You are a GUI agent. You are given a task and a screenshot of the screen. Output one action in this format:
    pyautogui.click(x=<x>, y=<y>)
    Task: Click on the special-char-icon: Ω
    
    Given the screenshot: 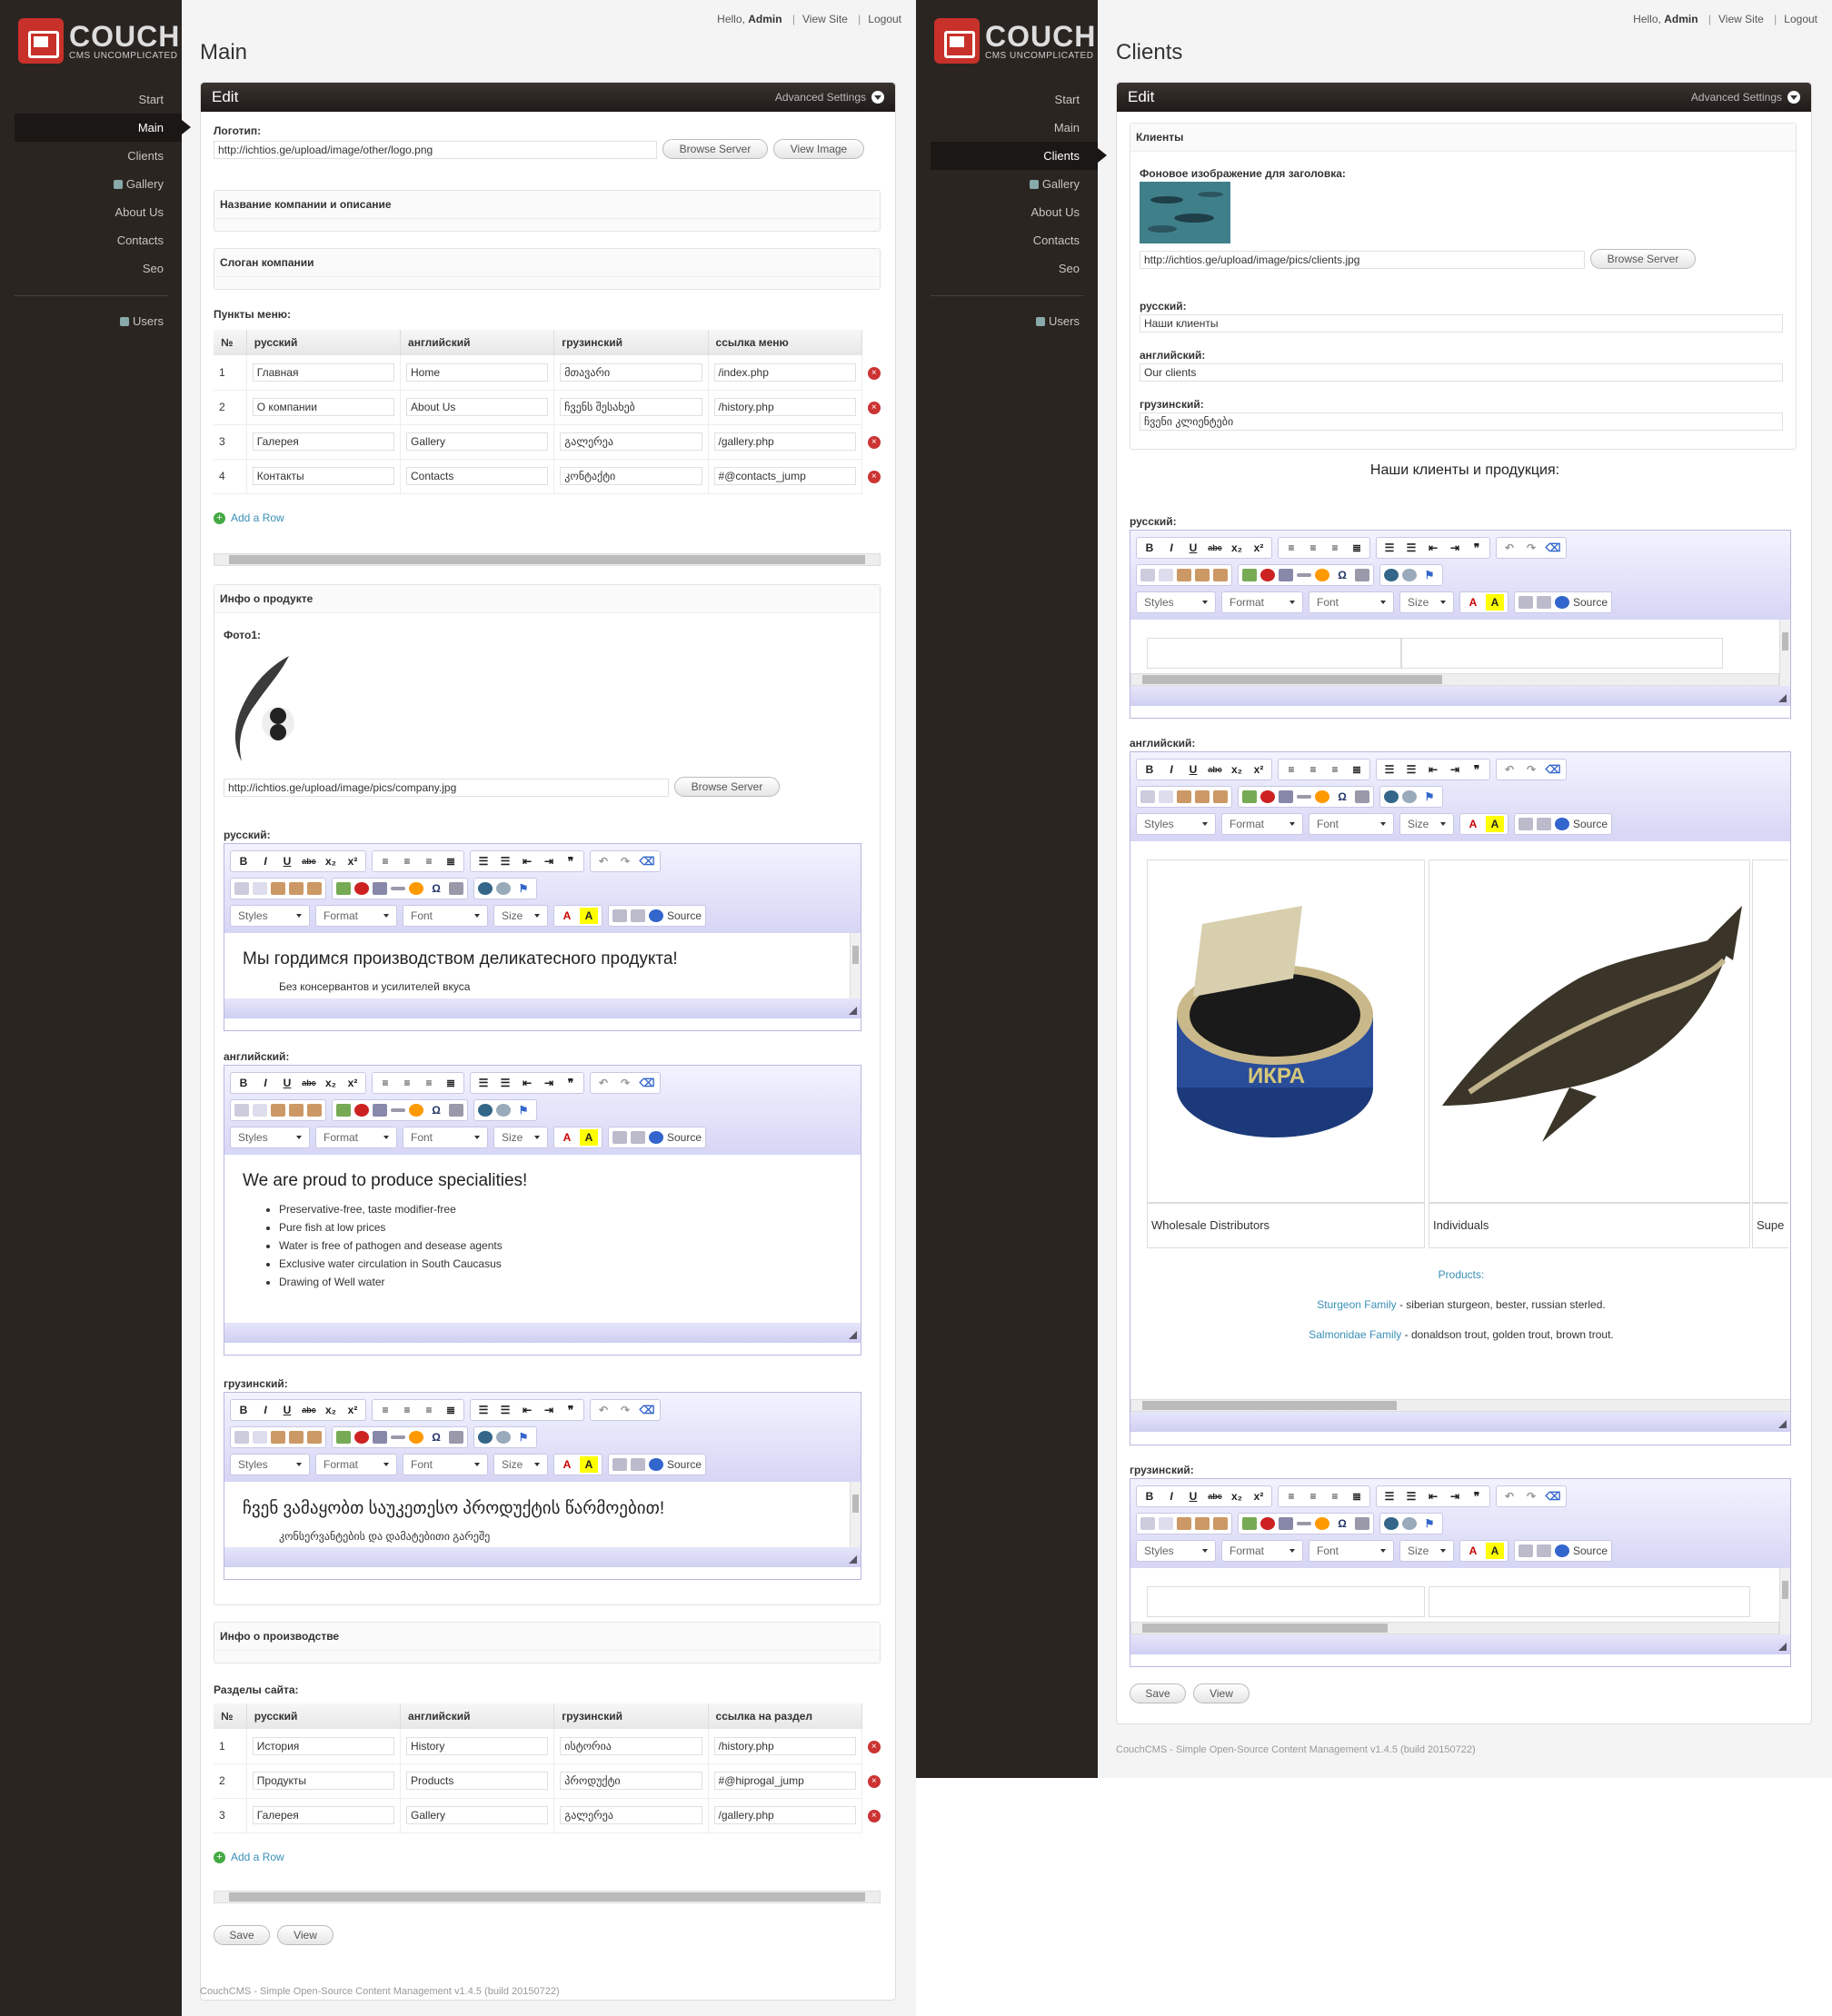 What is the action you would take?
    pyautogui.click(x=1342, y=575)
    